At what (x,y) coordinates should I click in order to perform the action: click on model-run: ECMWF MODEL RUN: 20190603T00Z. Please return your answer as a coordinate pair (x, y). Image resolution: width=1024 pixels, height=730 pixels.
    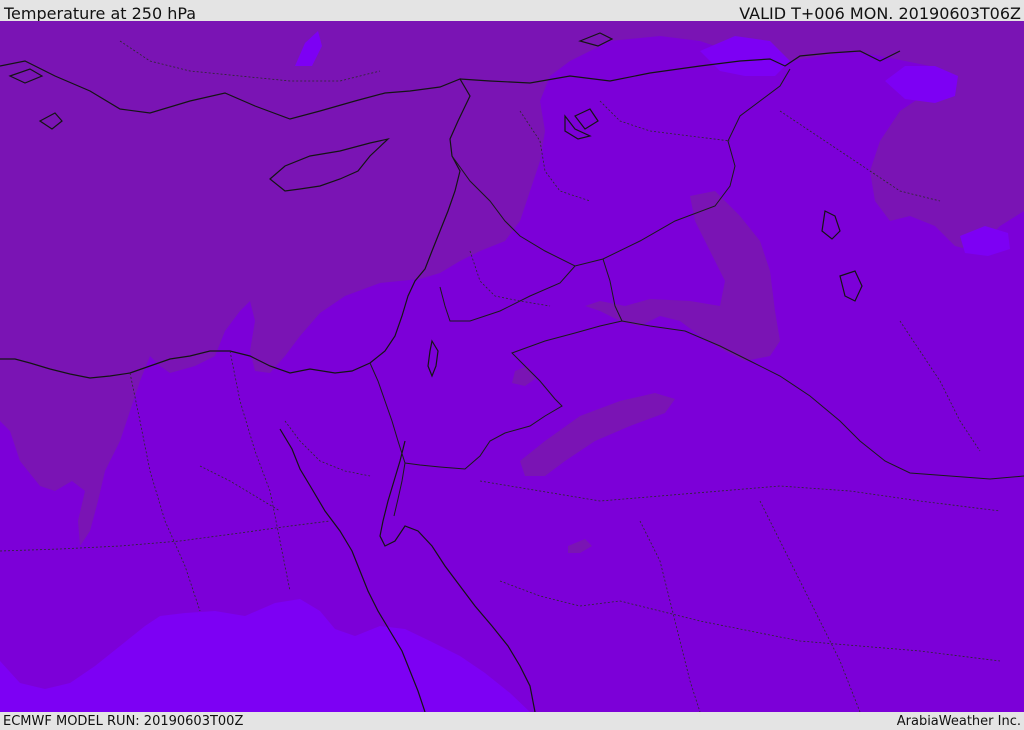
    Looking at the image, I should click on (123, 721).